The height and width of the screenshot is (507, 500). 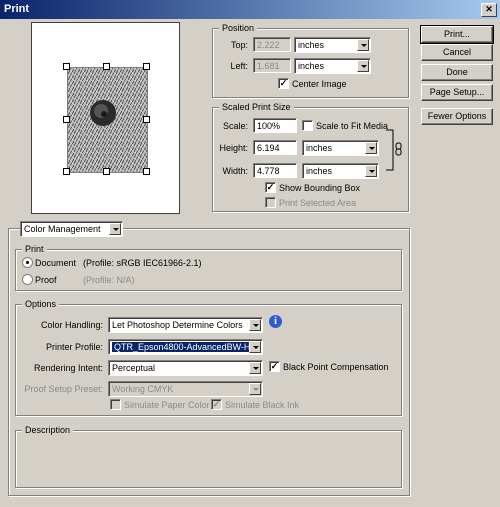 I want to click on top-unit-value: inches, so click(x=311, y=45).